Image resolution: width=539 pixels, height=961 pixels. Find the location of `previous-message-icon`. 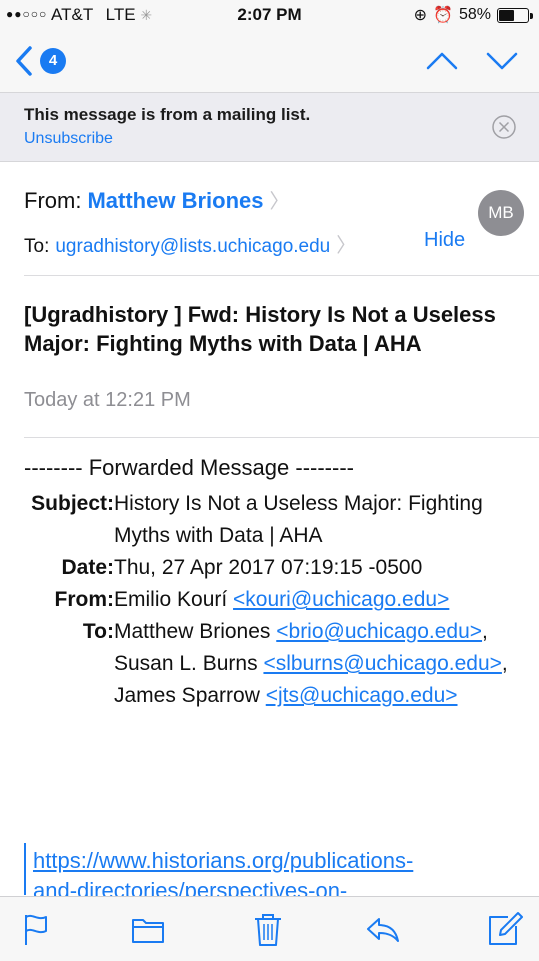

previous-message-icon is located at coordinates (442, 61).